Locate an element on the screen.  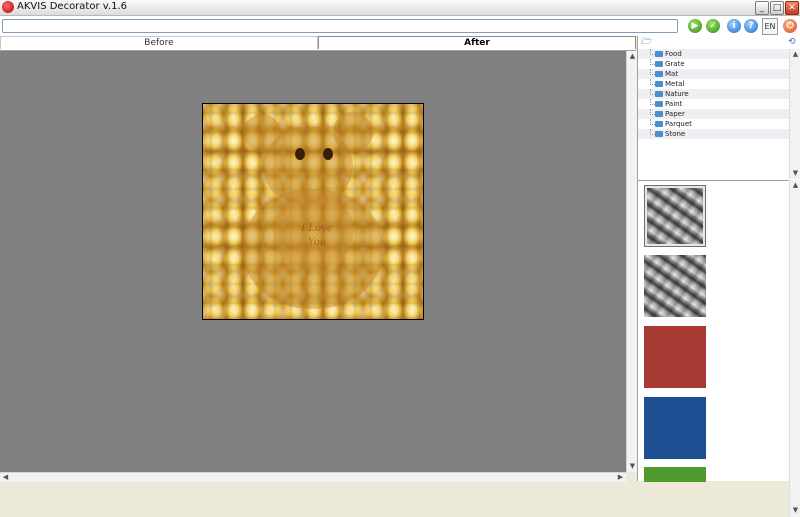
heart-text: I Love You is located at coordinates (317, 236).